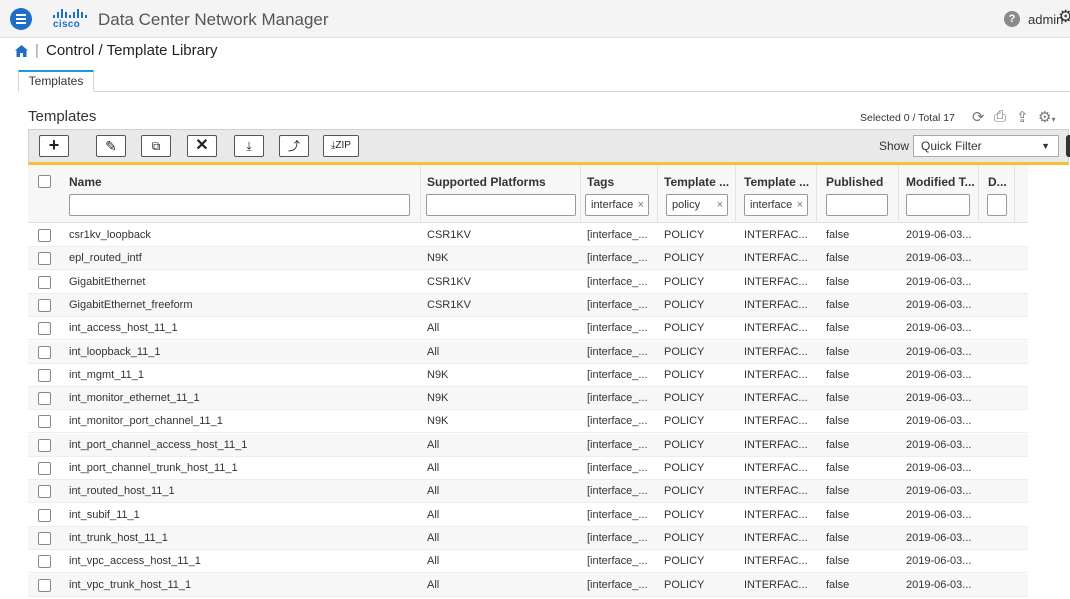 The image size is (1070, 599). What do you see at coordinates (617, 205) in the screenshot?
I see `filter-tags-input: interface ×` at bounding box center [617, 205].